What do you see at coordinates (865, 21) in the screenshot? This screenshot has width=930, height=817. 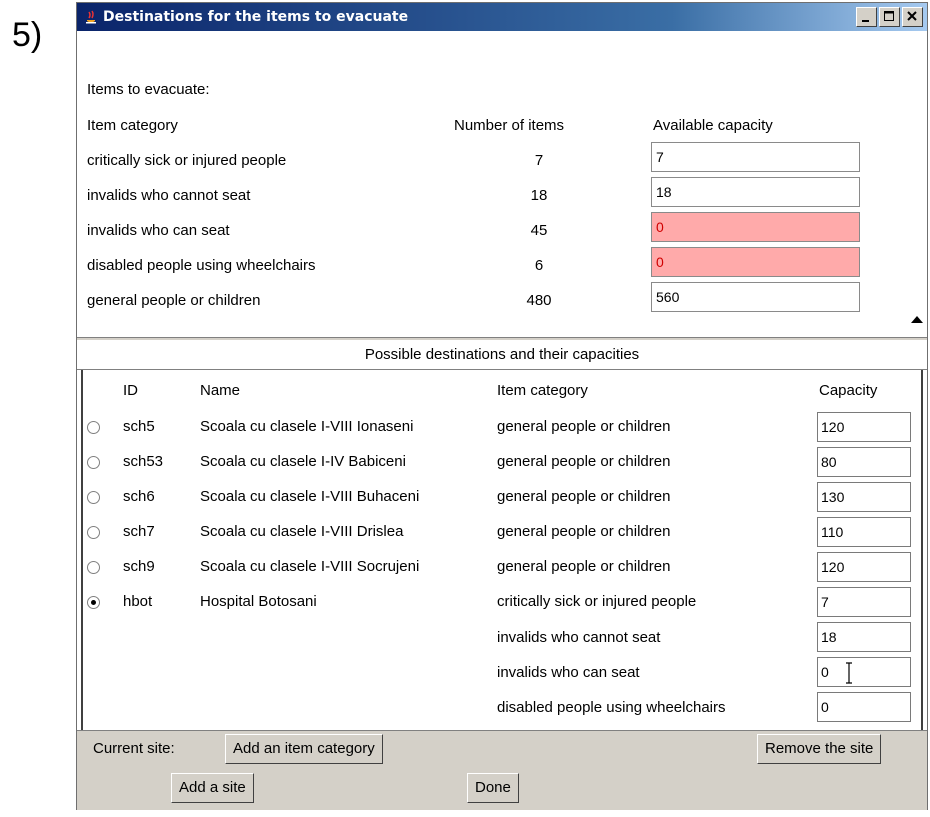 I see `minimize-icon` at bounding box center [865, 21].